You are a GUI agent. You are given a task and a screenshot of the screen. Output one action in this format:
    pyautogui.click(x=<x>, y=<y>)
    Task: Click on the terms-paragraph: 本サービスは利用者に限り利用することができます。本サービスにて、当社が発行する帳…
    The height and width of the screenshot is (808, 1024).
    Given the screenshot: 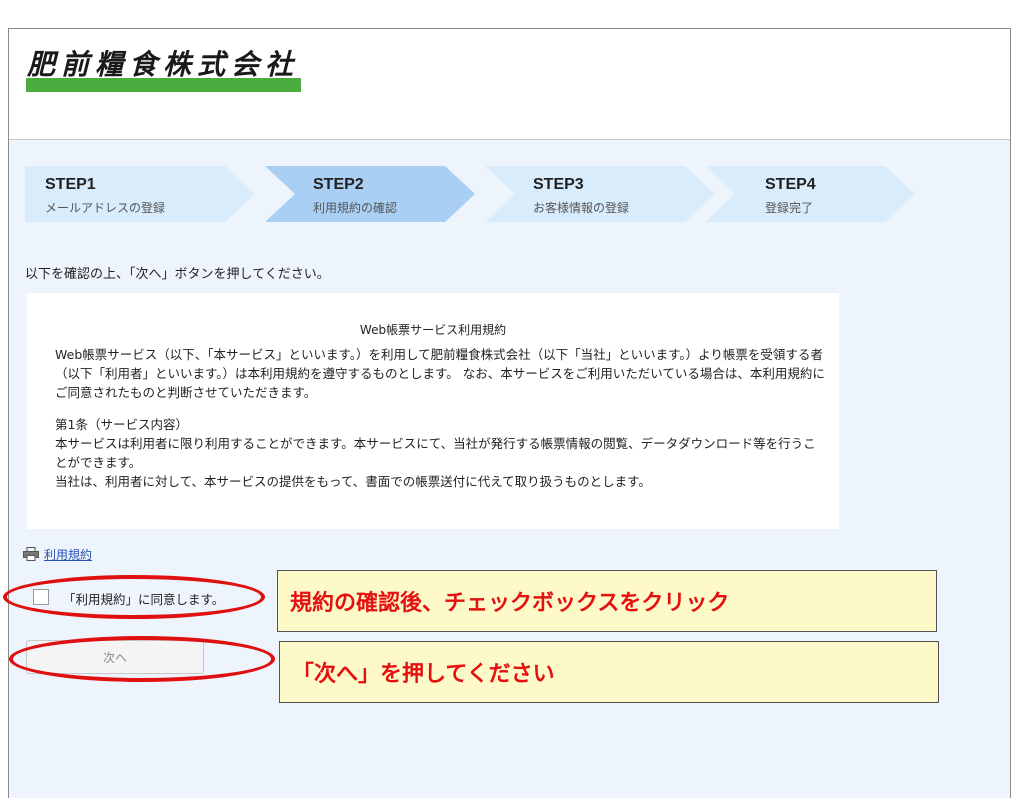 What is the action you would take?
    pyautogui.click(x=435, y=453)
    